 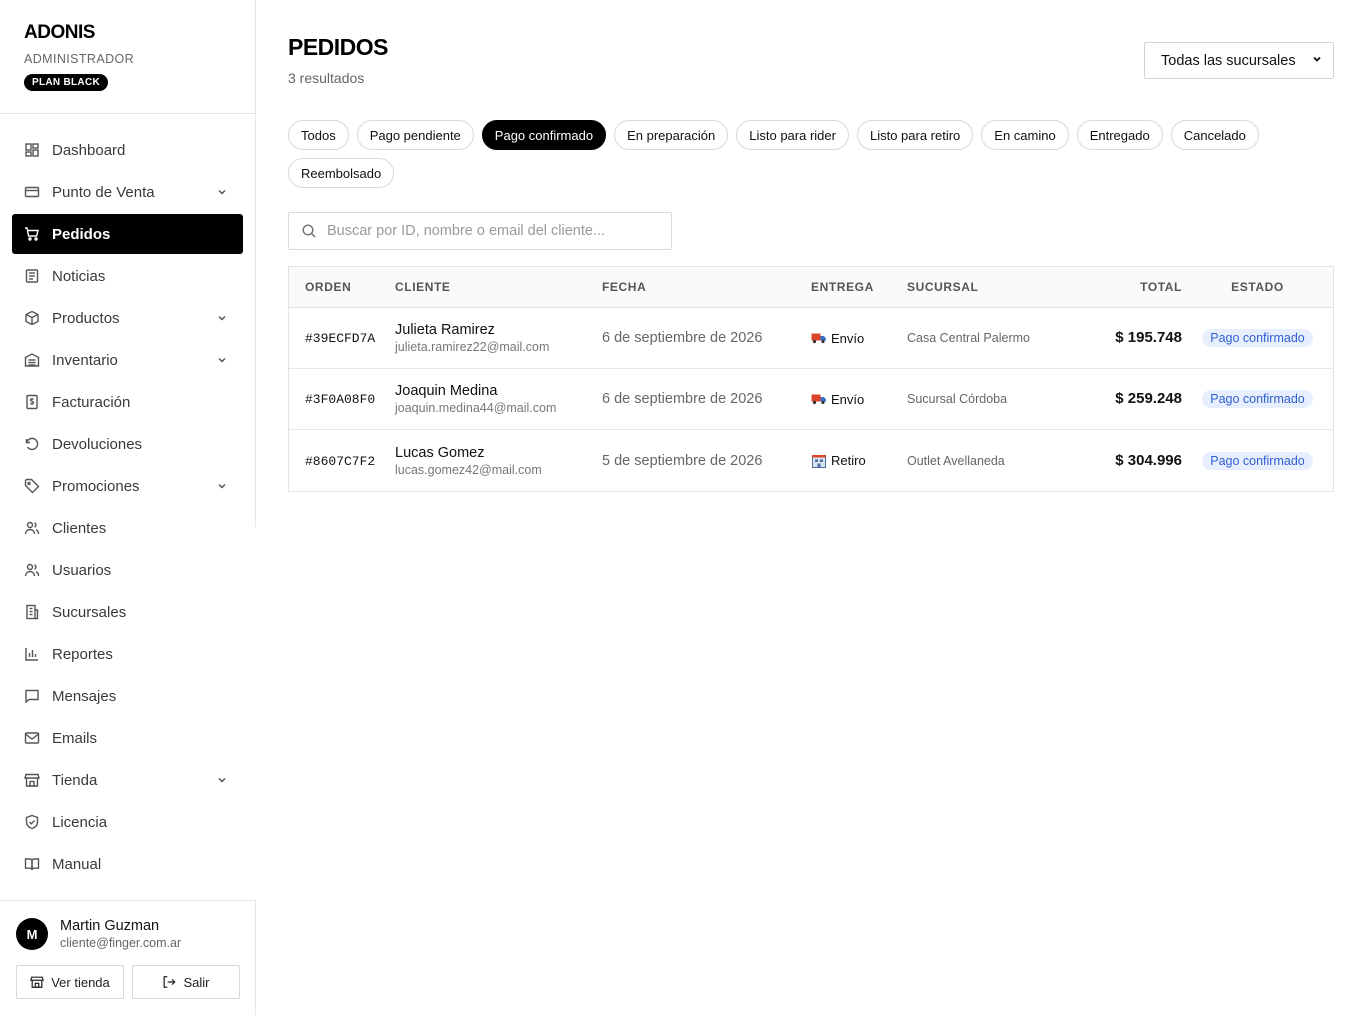 I want to click on sidebar-item-productos: Productos, so click(x=127, y=318).